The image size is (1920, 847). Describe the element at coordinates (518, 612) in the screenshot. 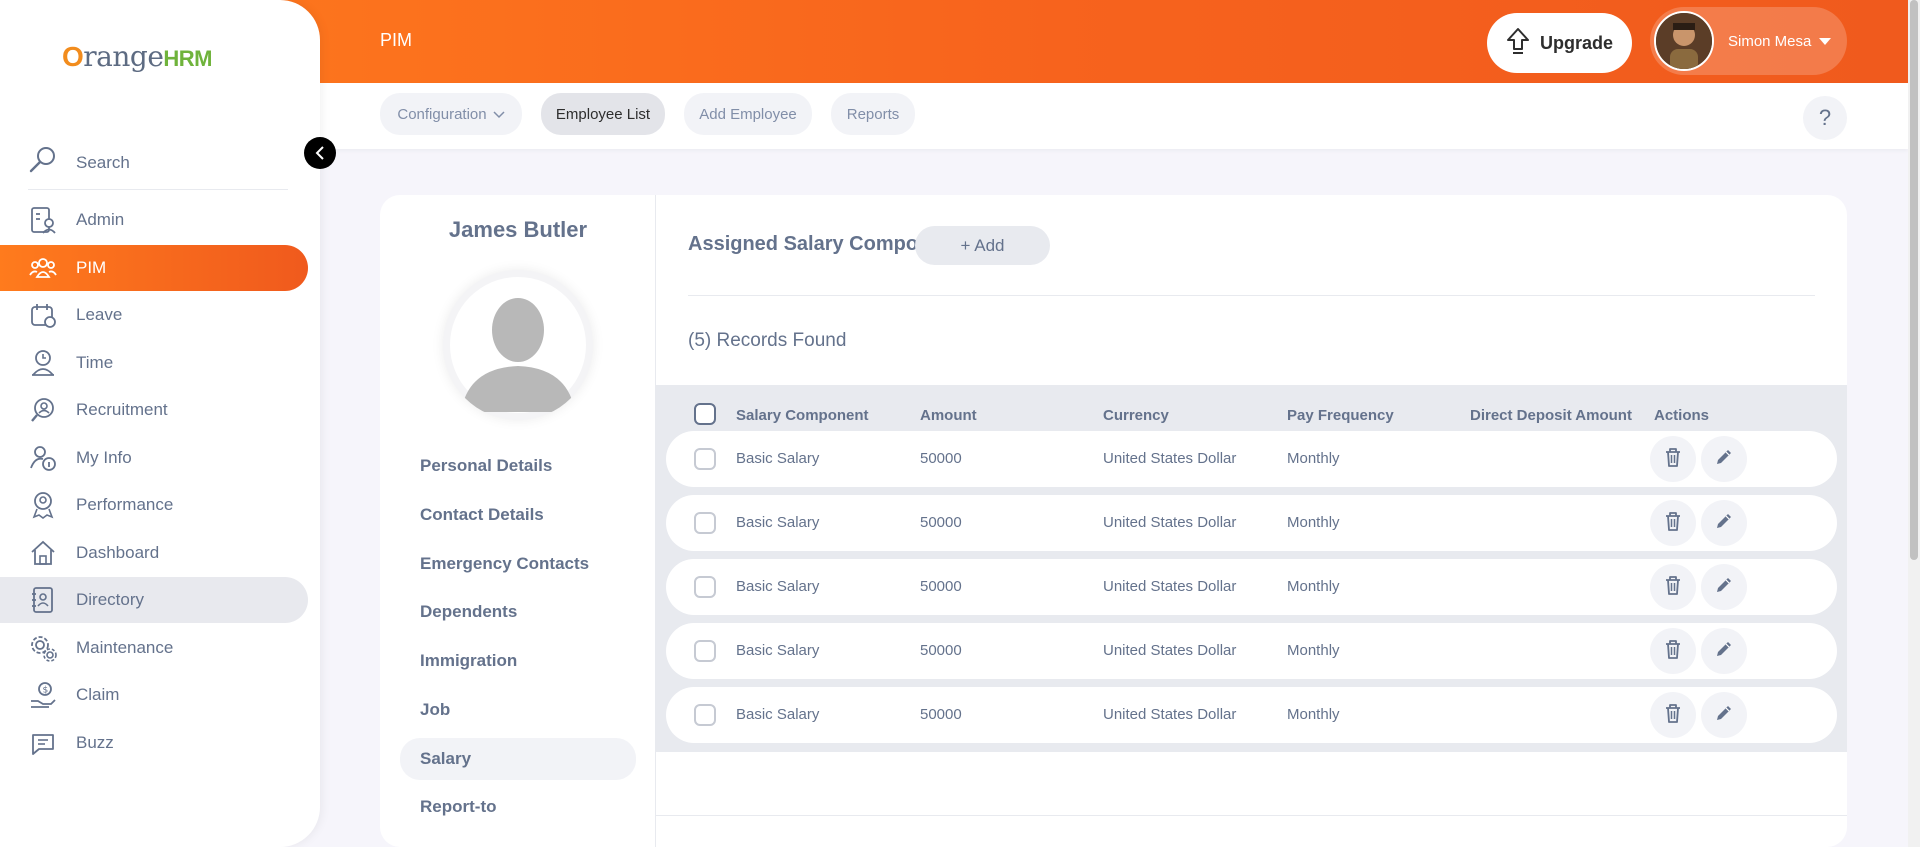

I see `profile-nav-dependents: Dependents` at that location.